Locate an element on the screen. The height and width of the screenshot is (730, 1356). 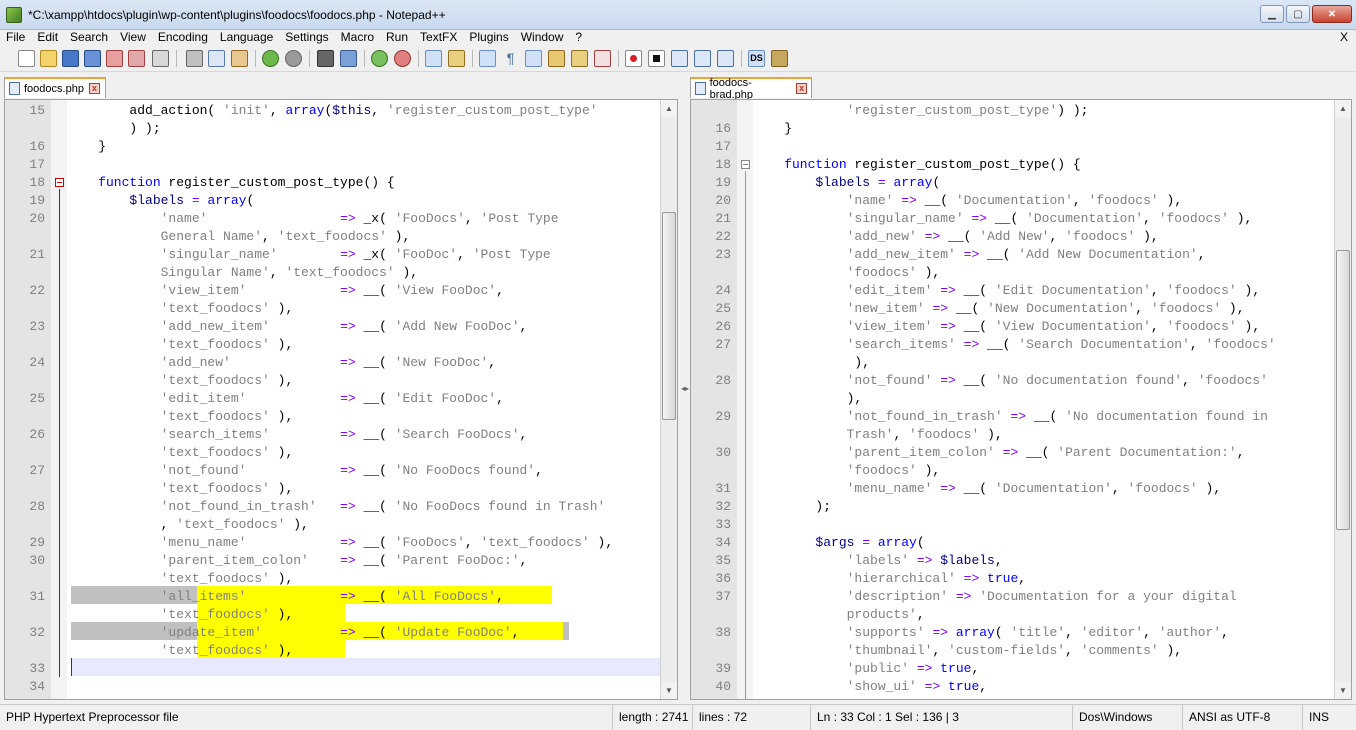
code-line: General Name', 'text_foodocs' ), is located at coordinates (239, 237).